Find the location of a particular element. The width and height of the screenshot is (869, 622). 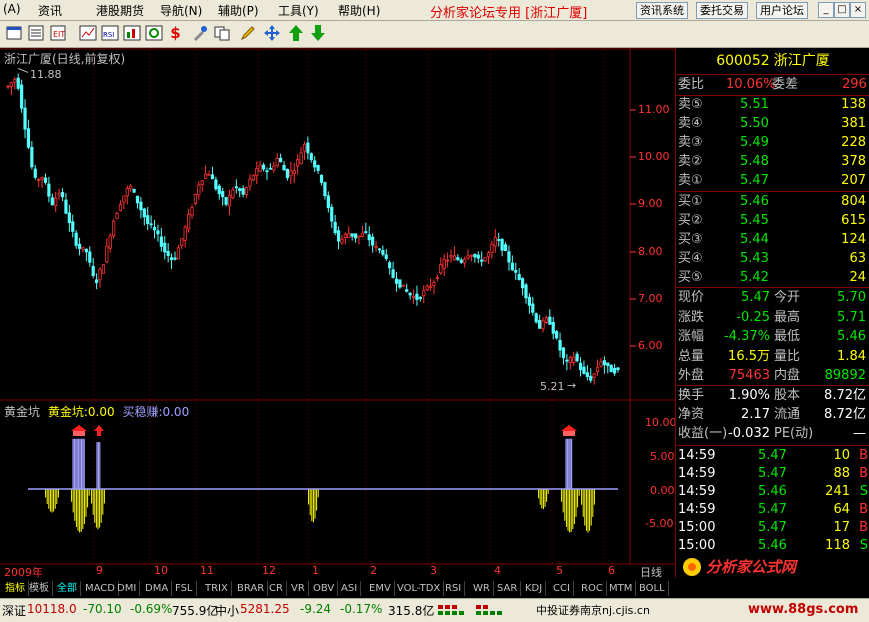

close-icon: × is located at coordinates (858, 10).